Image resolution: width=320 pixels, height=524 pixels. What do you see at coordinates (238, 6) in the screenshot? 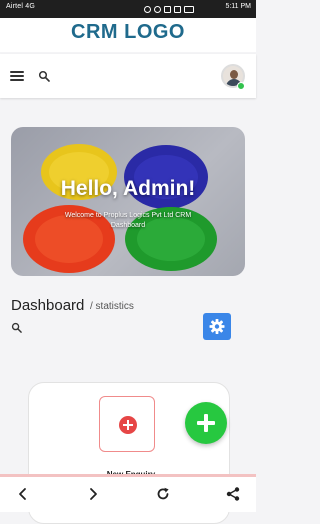
I see `clock: 5:11 PM` at bounding box center [238, 6].